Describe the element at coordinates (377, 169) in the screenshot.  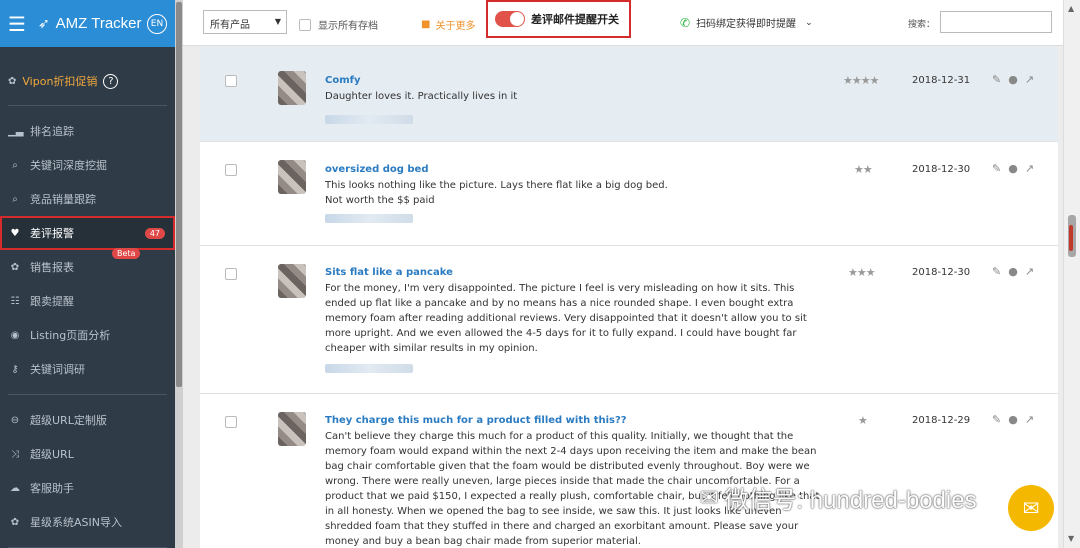
I see `review-title: oversized dog bed` at that location.